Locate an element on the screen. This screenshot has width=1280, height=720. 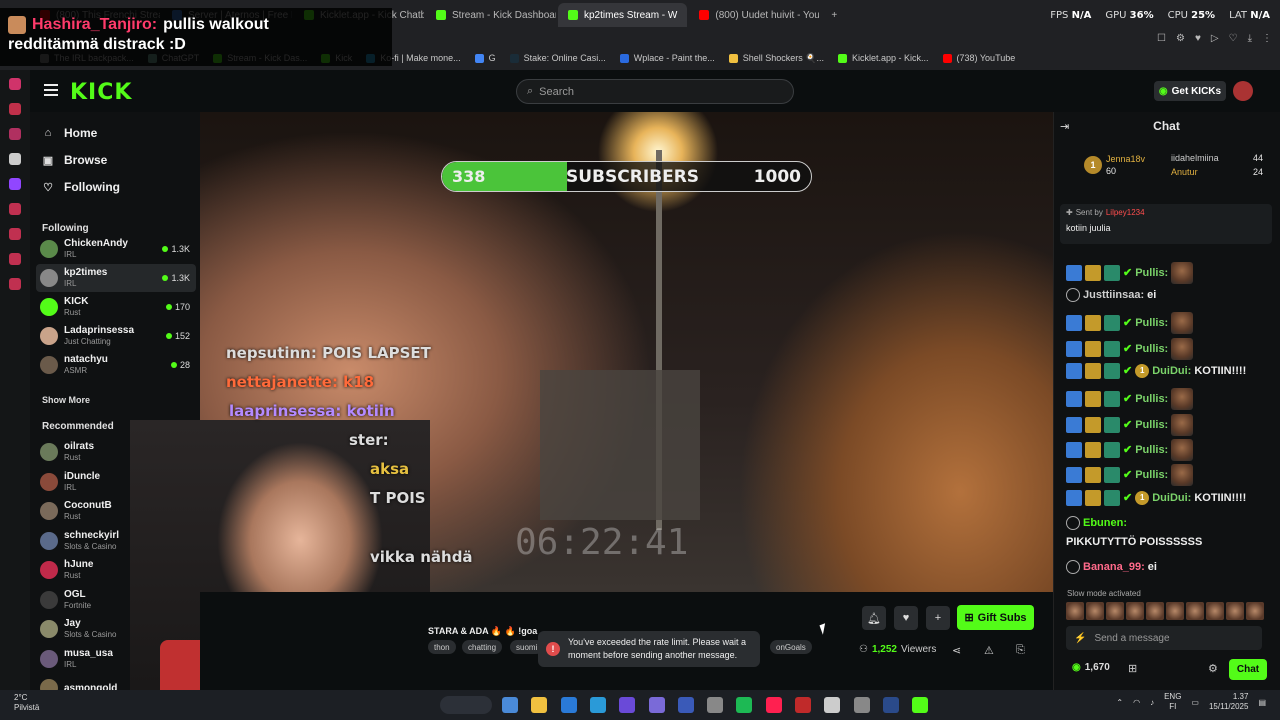
search-input: ⌕ Search is located at coordinates (655, 91).